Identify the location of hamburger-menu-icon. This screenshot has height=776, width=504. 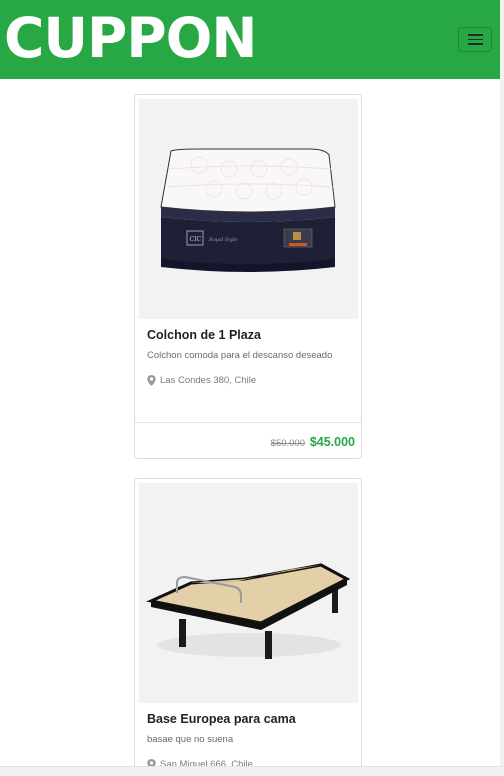
(475, 35).